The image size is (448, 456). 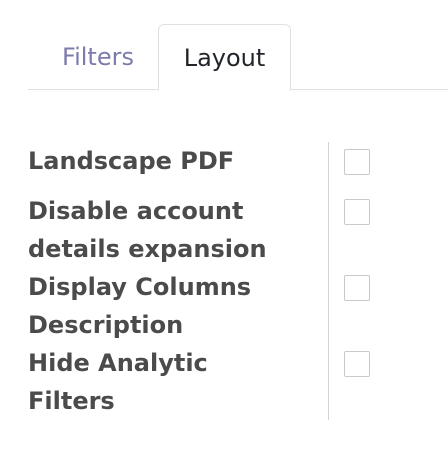 What do you see at coordinates (98, 57) in the screenshot?
I see `tab-filters: Filters` at bounding box center [98, 57].